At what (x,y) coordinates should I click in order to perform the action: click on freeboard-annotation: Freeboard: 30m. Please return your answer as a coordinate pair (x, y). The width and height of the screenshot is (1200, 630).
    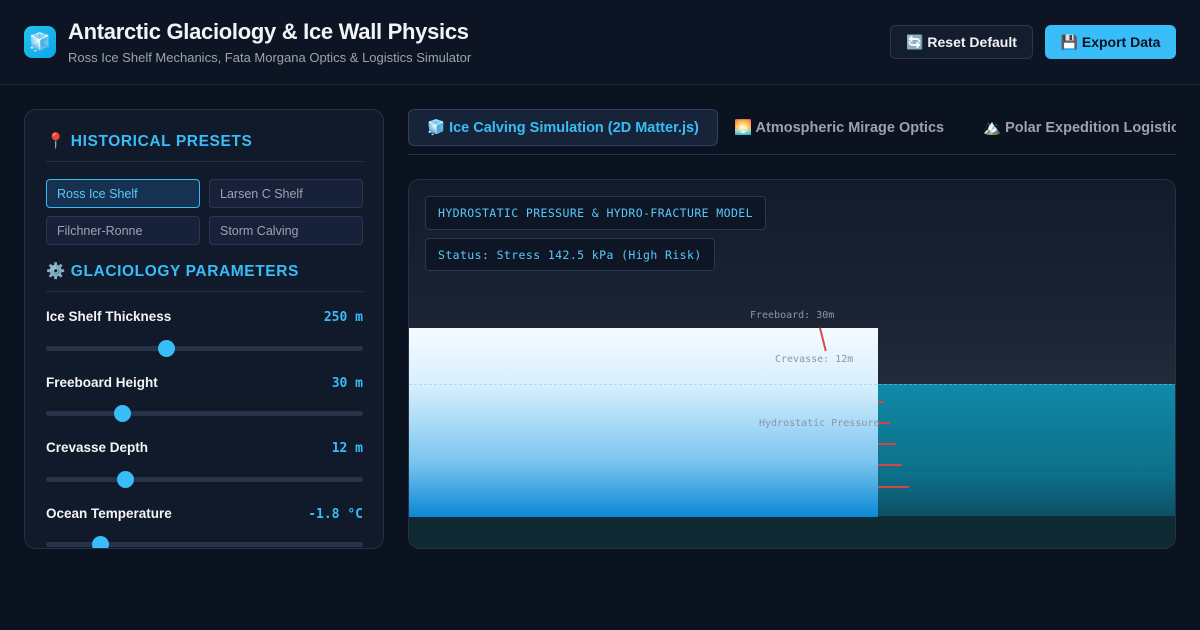
    Looking at the image, I should click on (792, 315).